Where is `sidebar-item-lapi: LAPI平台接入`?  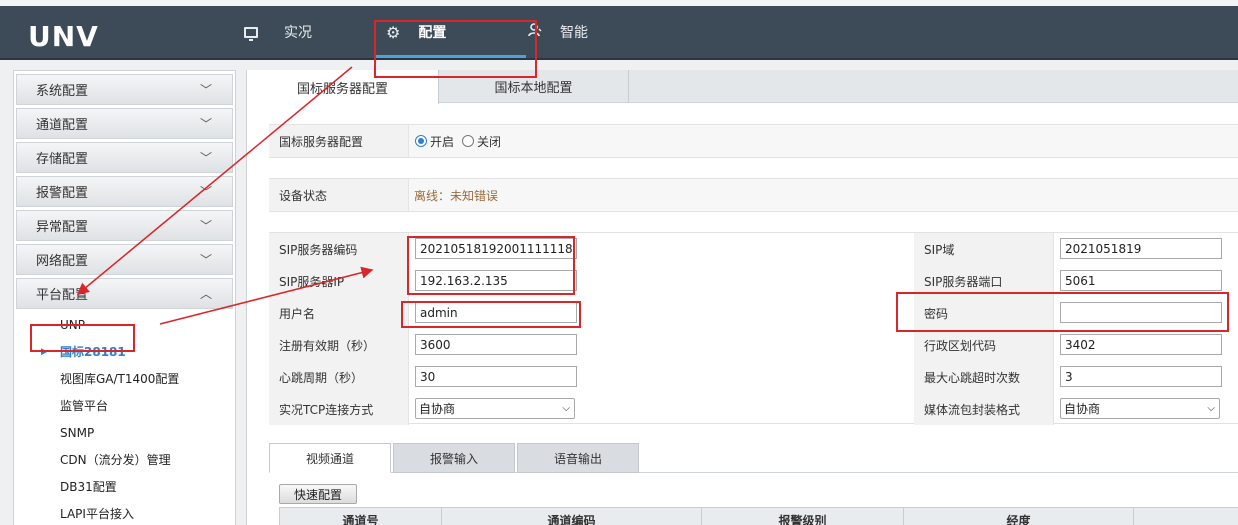
sidebar-item-lapi: LAPI平台接入 is located at coordinates (124, 512).